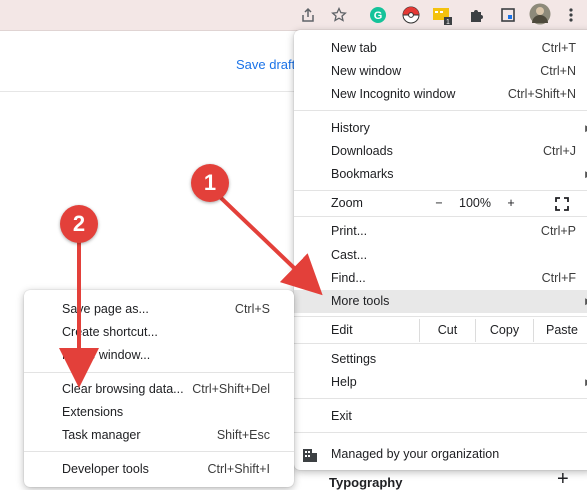 The width and height of the screenshot is (587, 490). What do you see at coordinates (210, 183) in the screenshot?
I see `annotation-badge-1: 1` at bounding box center [210, 183].